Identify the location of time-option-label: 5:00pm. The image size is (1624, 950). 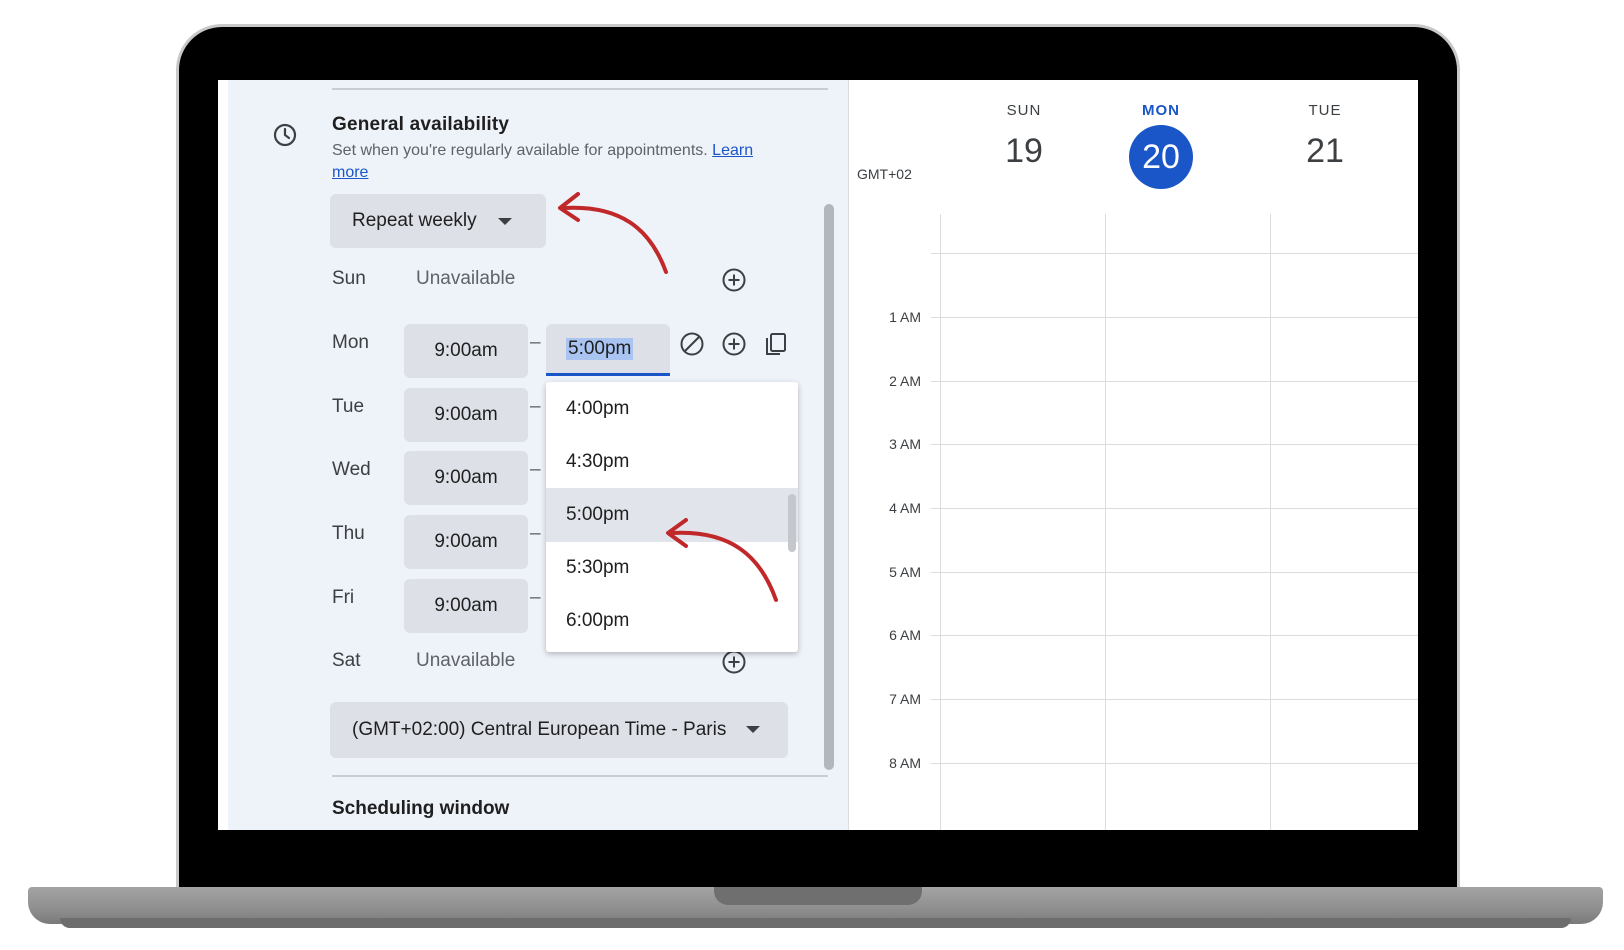
(598, 514).